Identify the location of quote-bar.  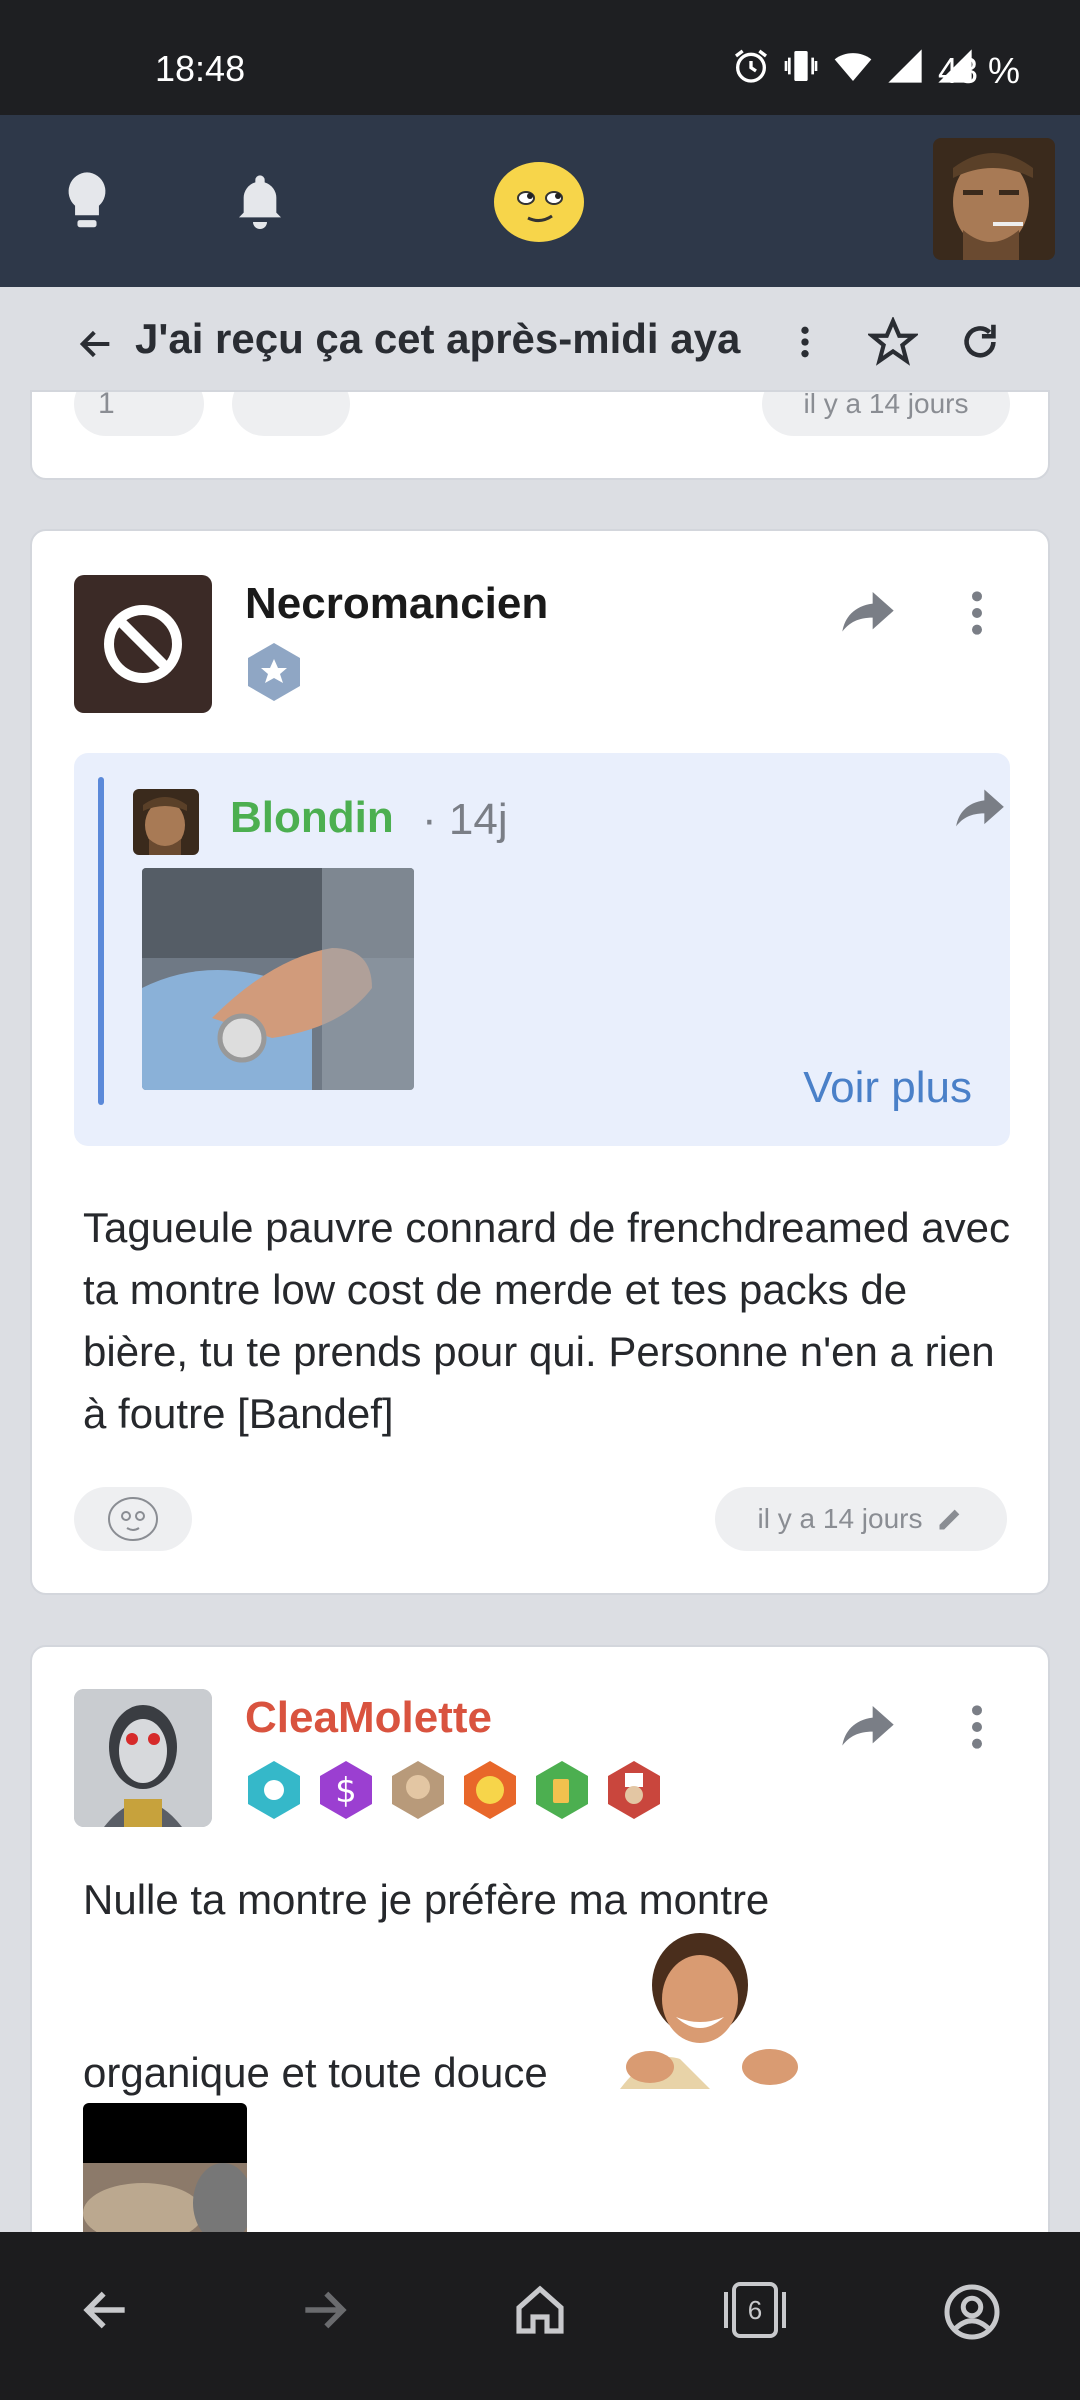
(101, 941).